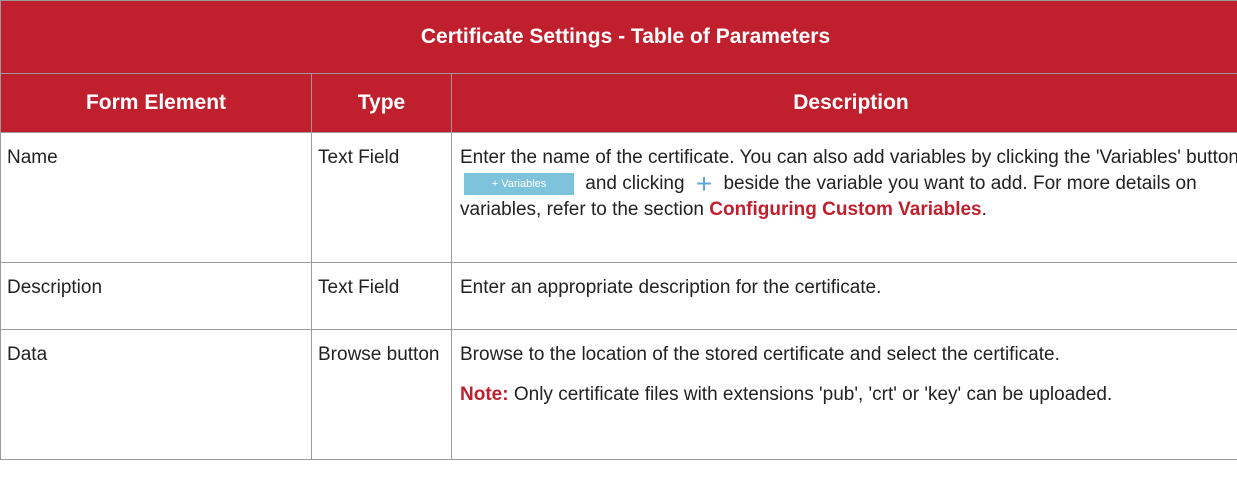 The height and width of the screenshot is (501, 1237). Describe the element at coordinates (156, 394) in the screenshot. I see `row-data-element: Data` at that location.